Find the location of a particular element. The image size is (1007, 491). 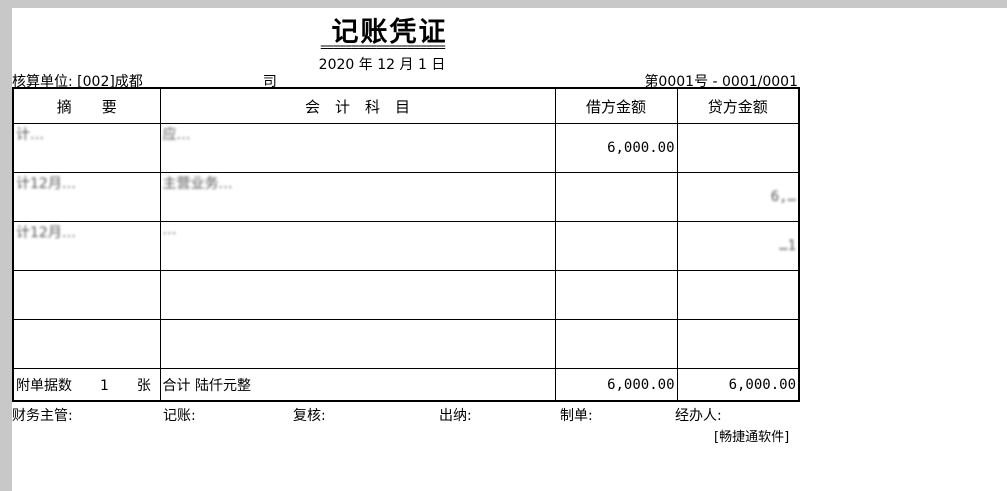

date-month: 12 is located at coordinates (386, 65).